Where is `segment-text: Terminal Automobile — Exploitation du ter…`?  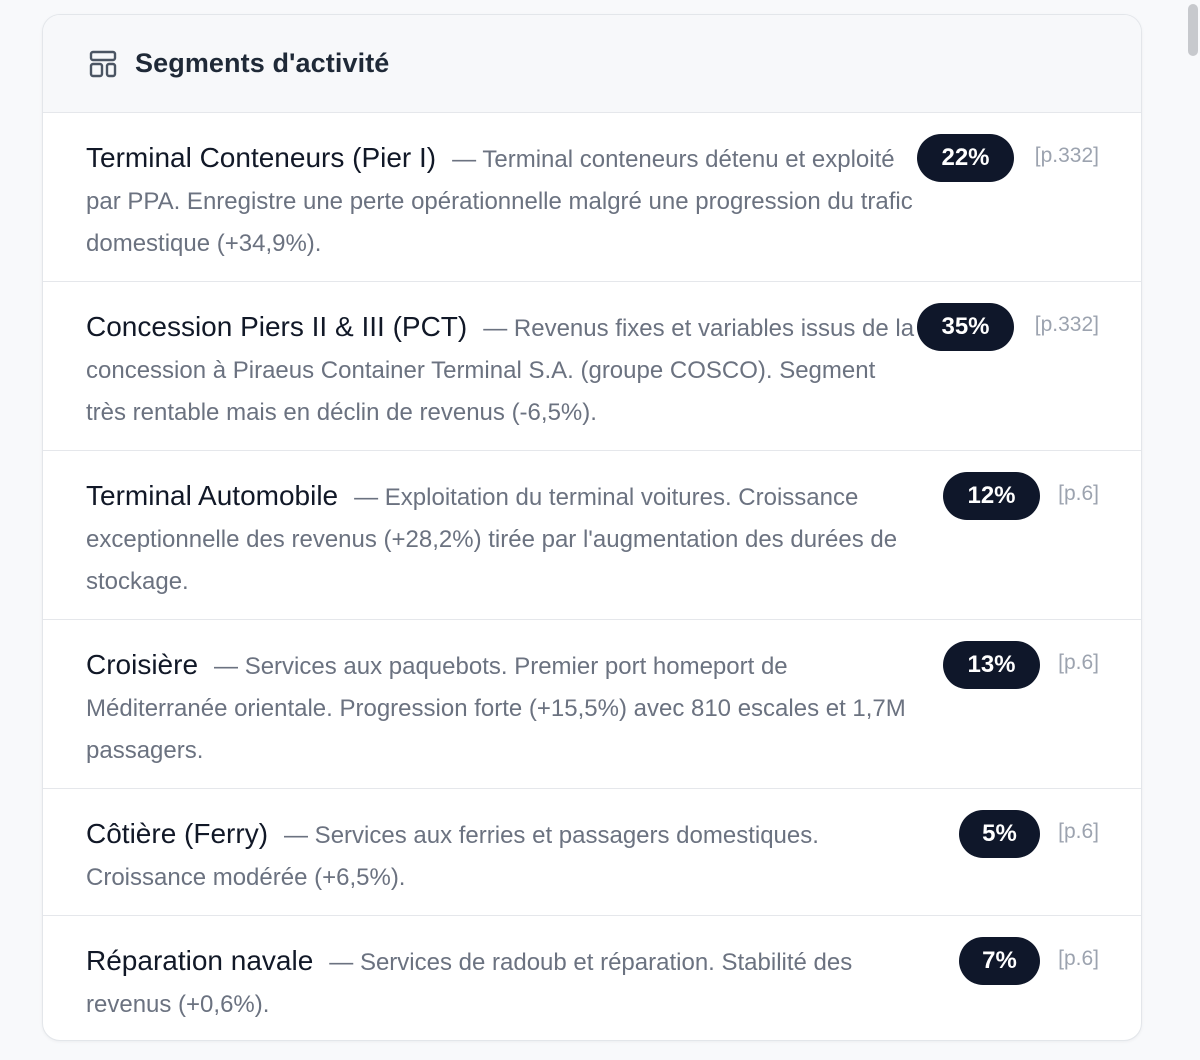
segment-text: Terminal Automobile — Exploitation du ter… is located at coordinates (503, 539).